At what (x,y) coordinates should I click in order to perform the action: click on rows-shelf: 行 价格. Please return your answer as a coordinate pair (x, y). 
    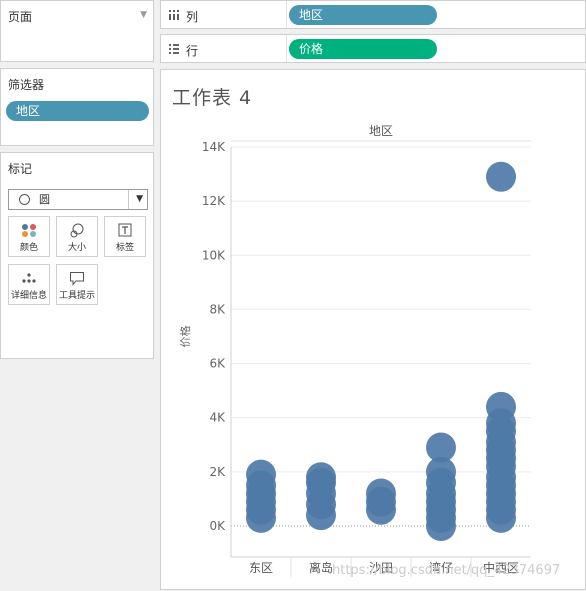
    Looking at the image, I should click on (373, 48).